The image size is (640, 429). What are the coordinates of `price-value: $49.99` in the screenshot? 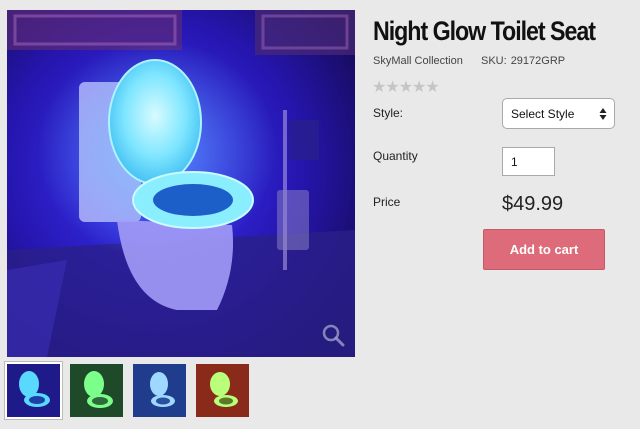 It's located at (533, 204).